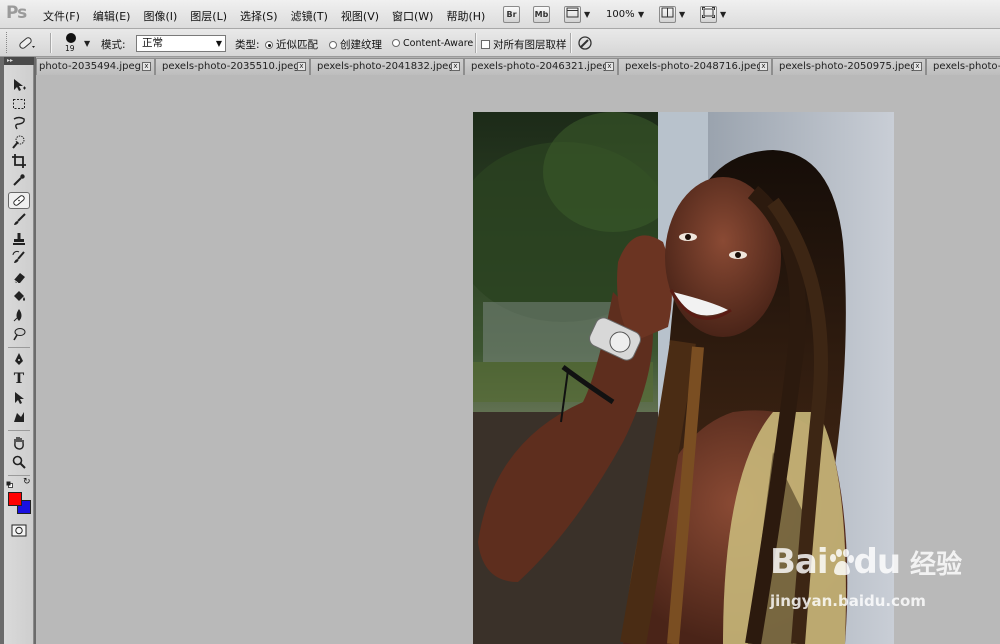 This screenshot has width=1000, height=644. Describe the element at coordinates (524, 44) in the screenshot. I see `sample-all-layers: 对所有图层取样` at that location.